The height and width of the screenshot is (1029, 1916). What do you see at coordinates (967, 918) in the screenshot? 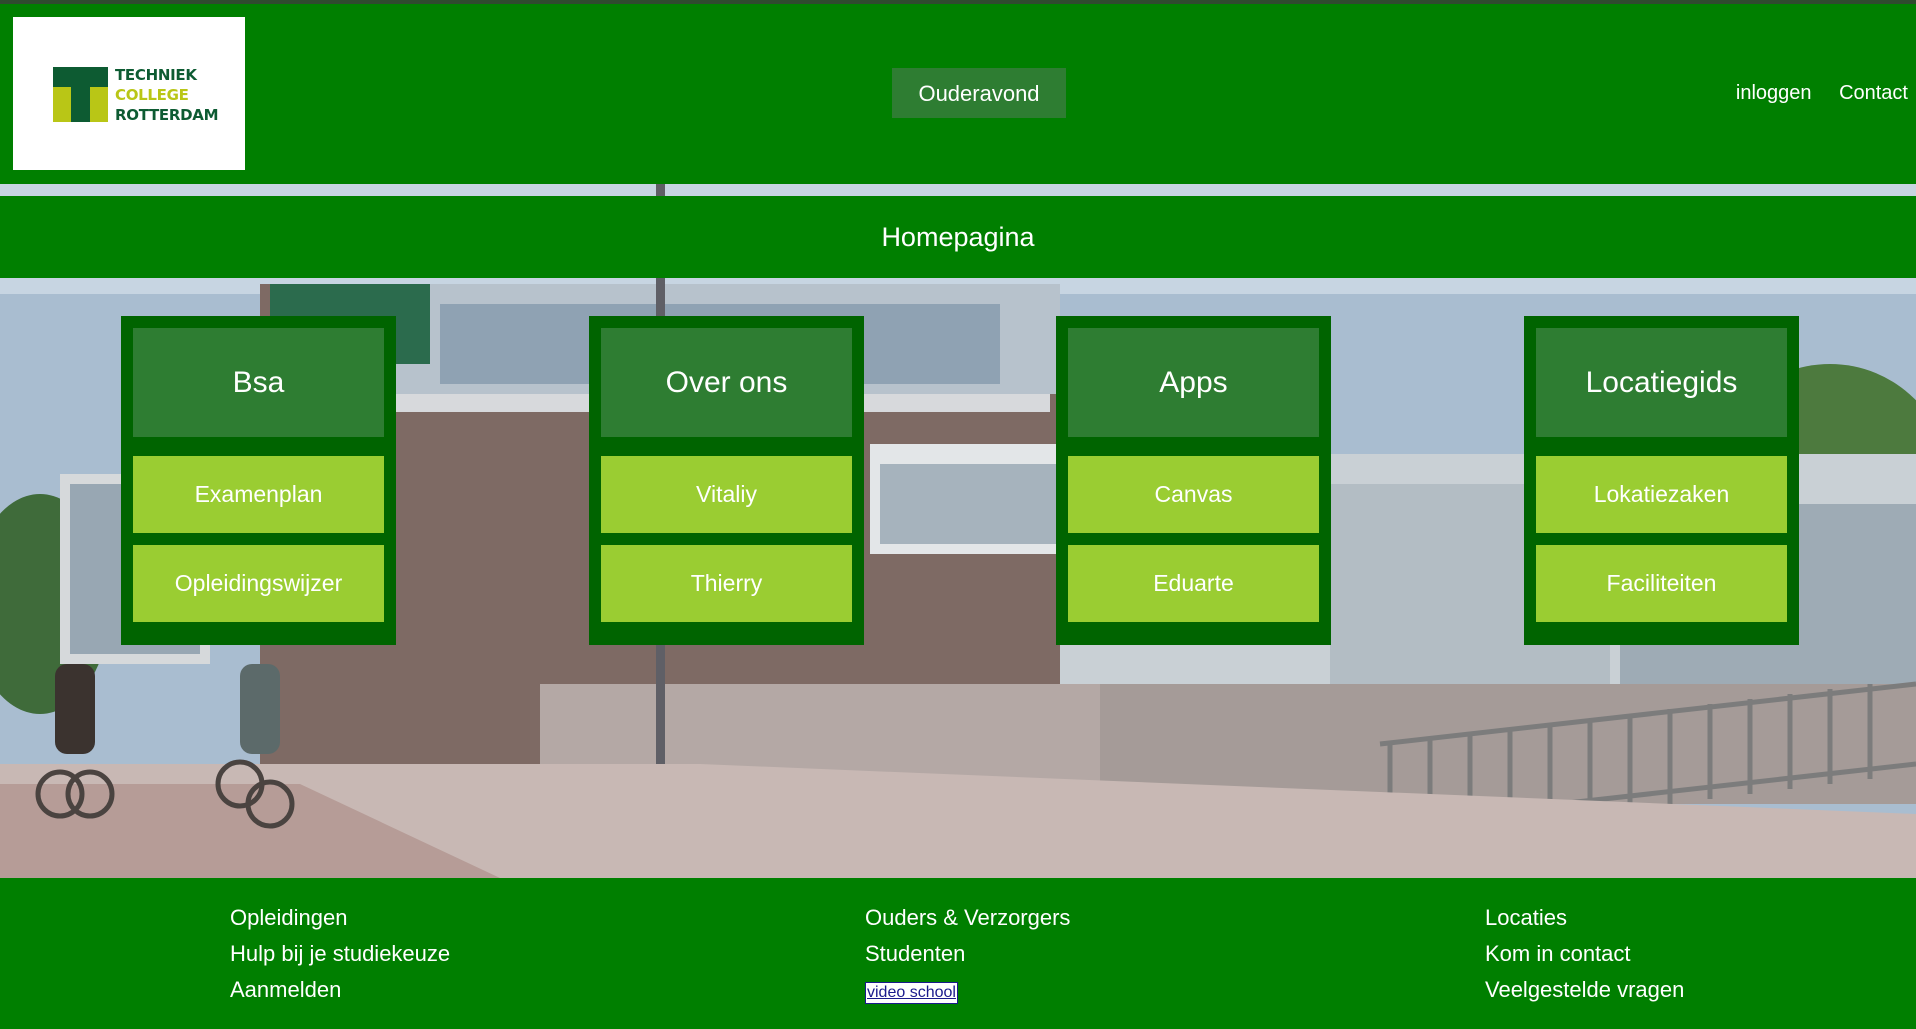
I see `footer-link-ouders-verzorgers: Ouders & Verzorgers` at bounding box center [967, 918].